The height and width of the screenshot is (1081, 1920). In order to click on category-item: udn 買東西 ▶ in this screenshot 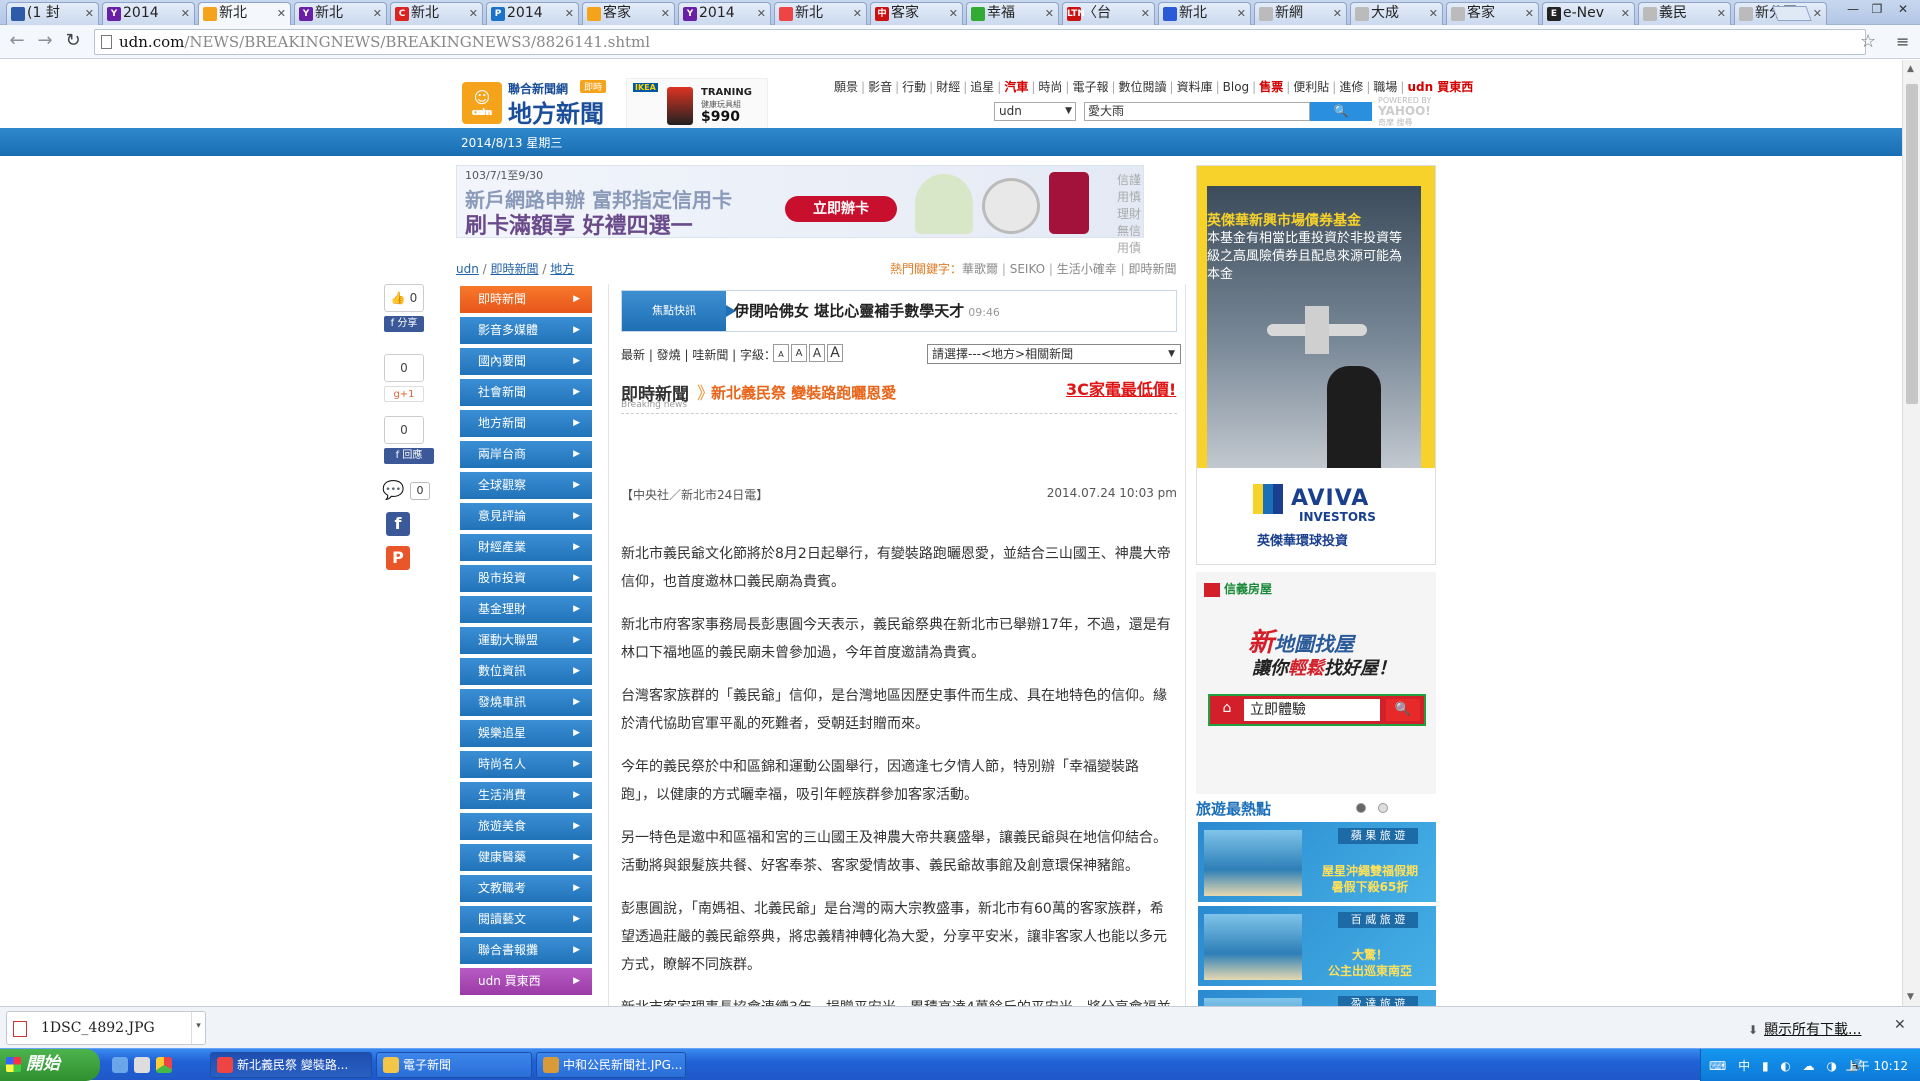, I will do `click(526, 981)`.